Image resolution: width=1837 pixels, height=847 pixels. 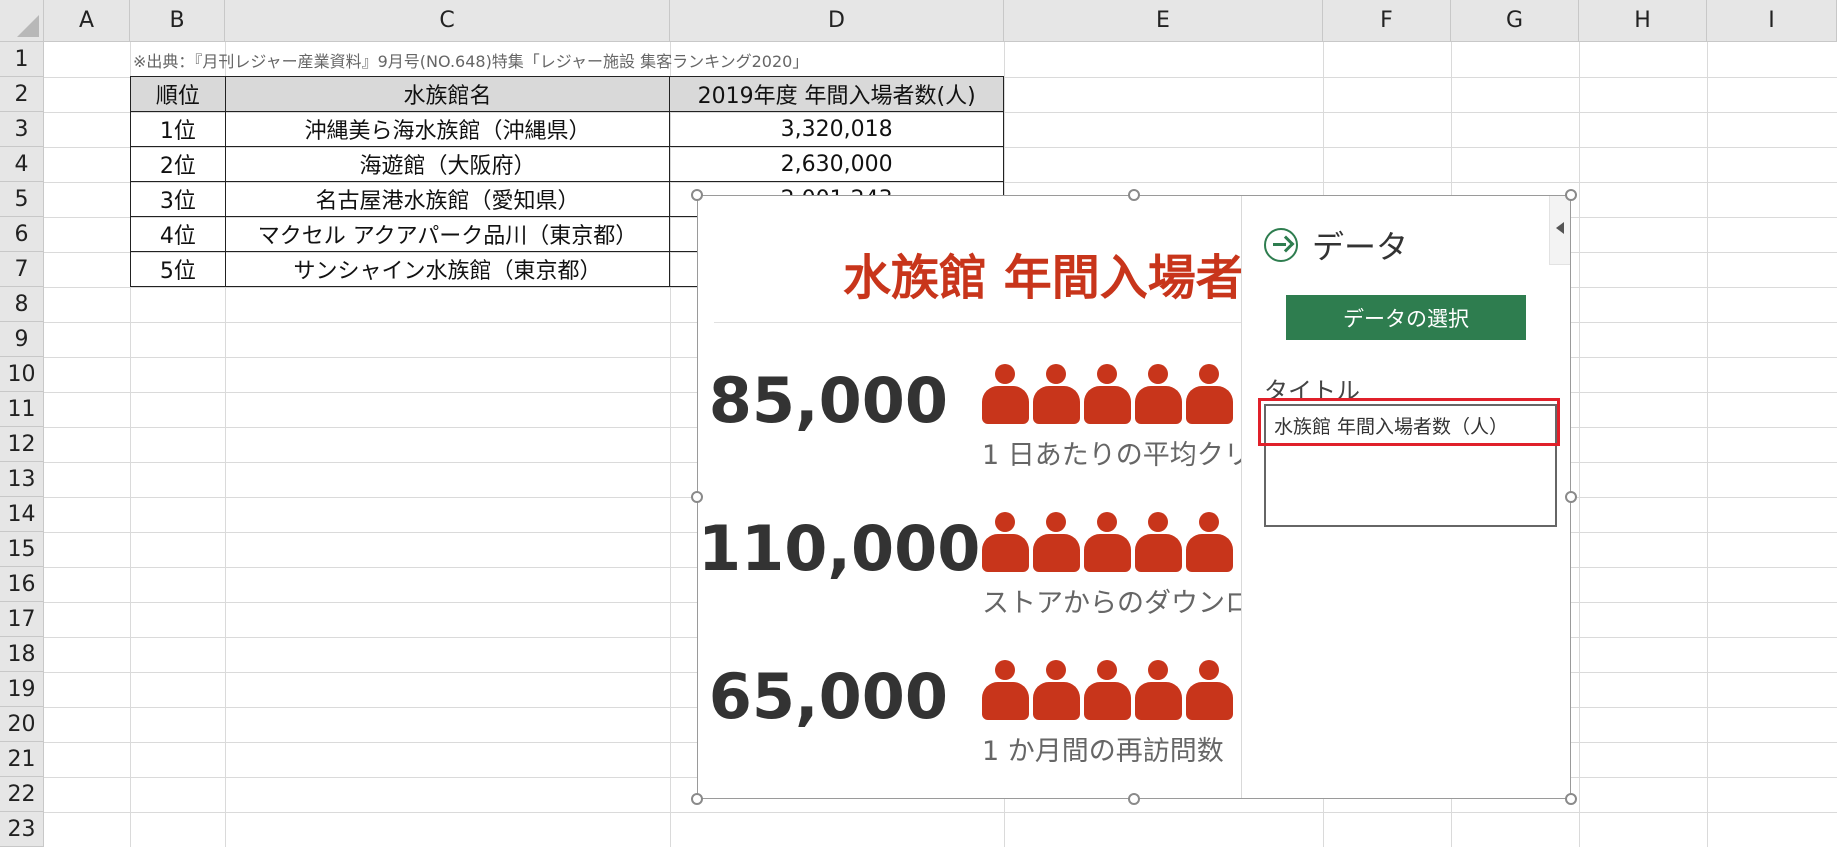 I want to click on resize-handle-top, so click(x=1134, y=195).